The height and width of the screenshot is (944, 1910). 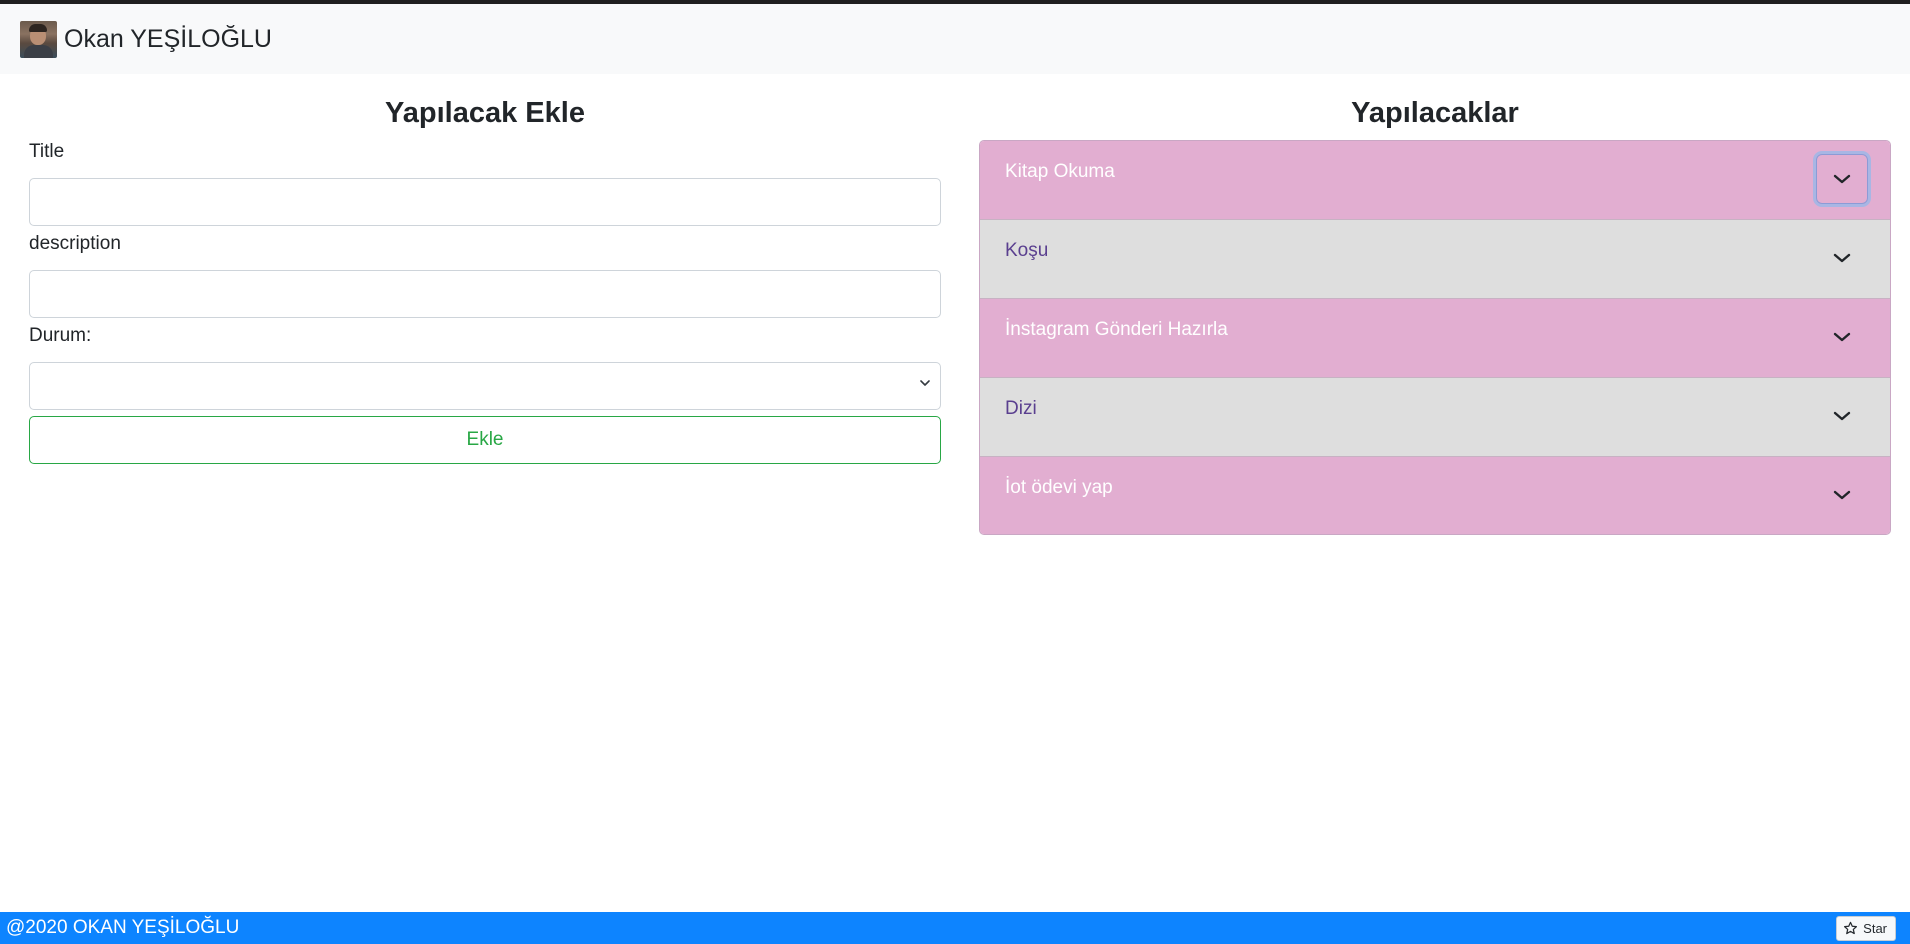 What do you see at coordinates (1435, 259) in the screenshot?
I see `accordion-item: Koşu` at bounding box center [1435, 259].